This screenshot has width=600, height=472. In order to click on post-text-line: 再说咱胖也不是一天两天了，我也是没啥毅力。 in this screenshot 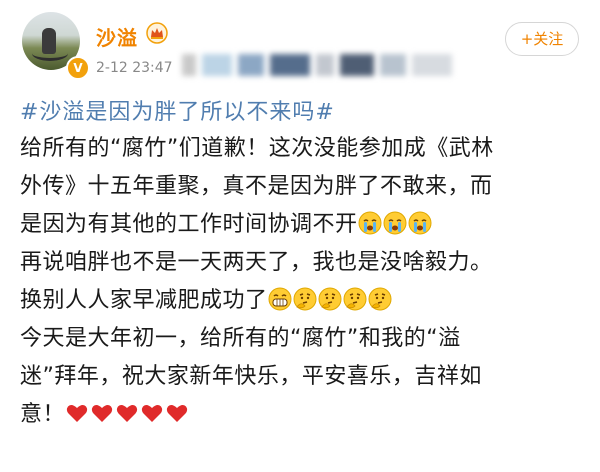, I will do `click(303, 263)`.